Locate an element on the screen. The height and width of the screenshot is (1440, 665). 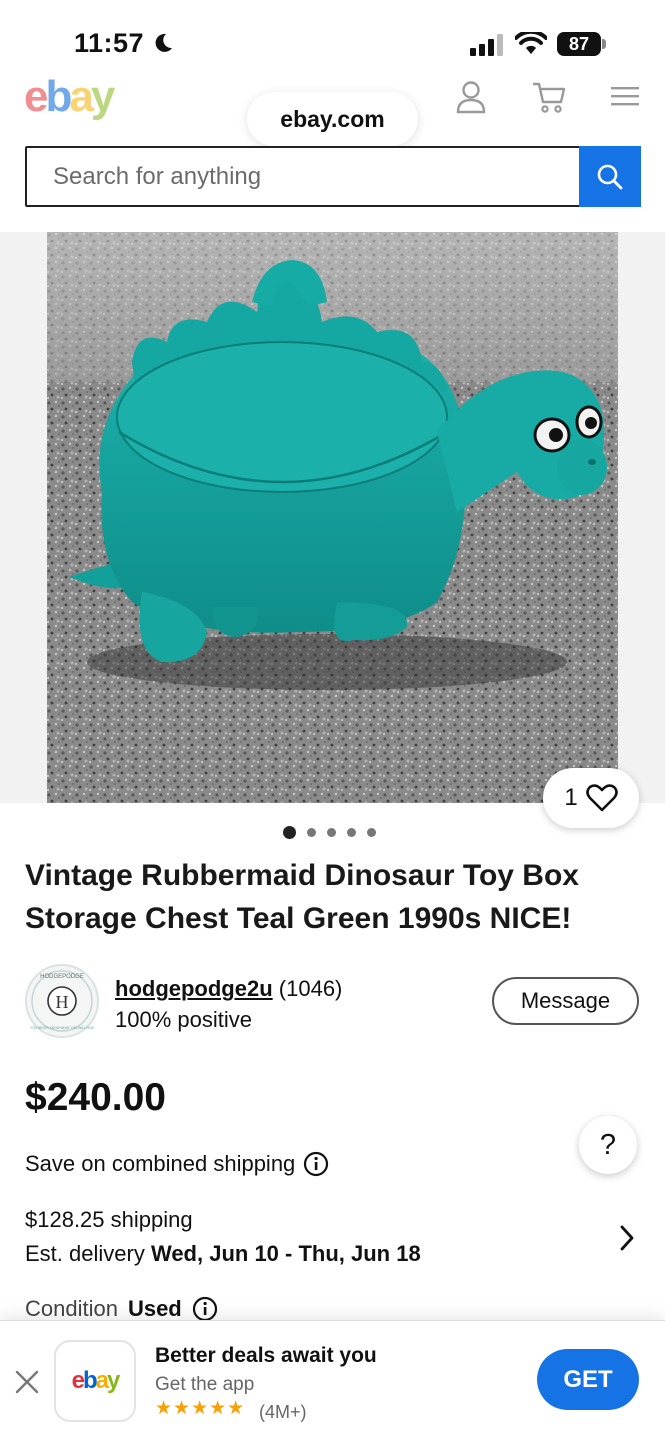
cellular-signal-icon is located at coordinates (486, 45).